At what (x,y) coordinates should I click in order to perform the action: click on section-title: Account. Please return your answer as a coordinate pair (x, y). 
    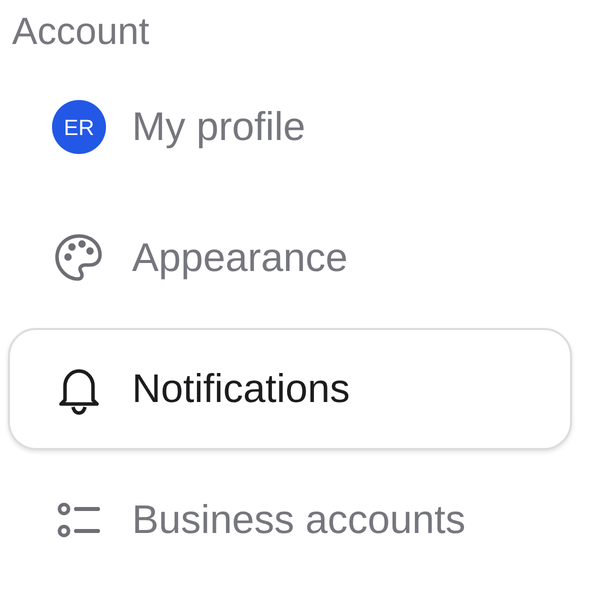
    Looking at the image, I should click on (81, 32).